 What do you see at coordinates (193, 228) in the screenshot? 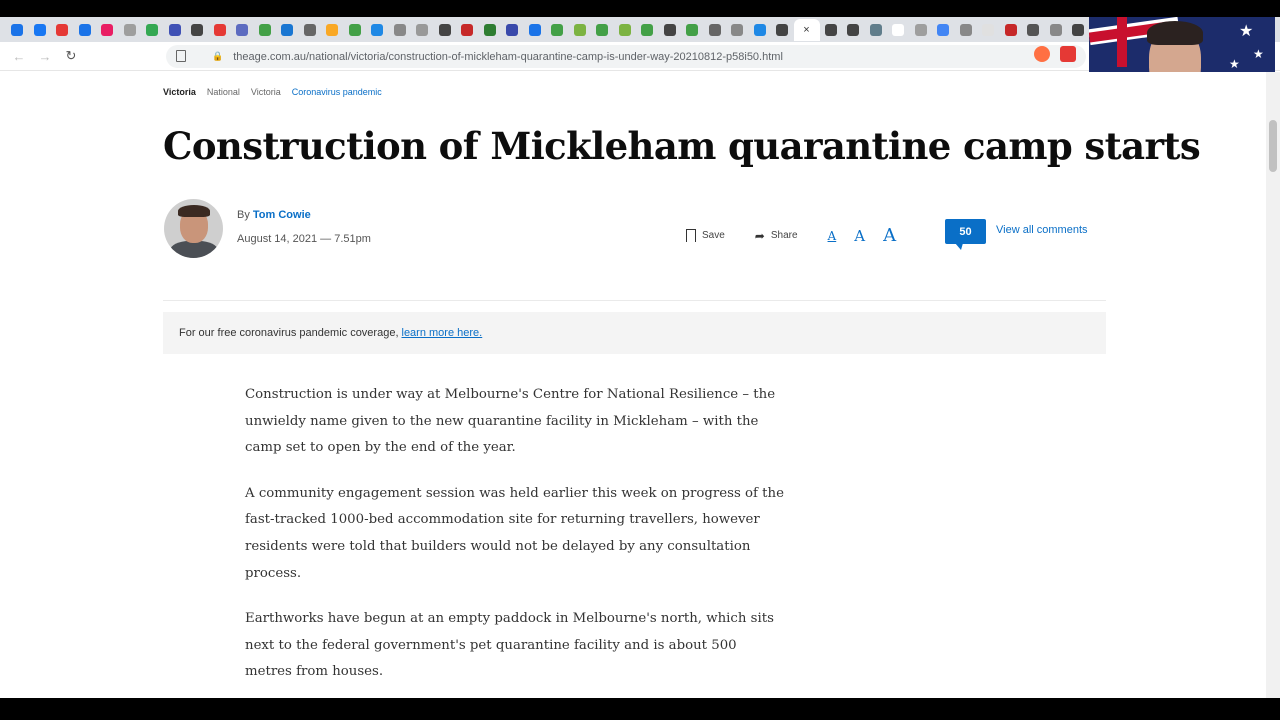
I see `author-avatar` at bounding box center [193, 228].